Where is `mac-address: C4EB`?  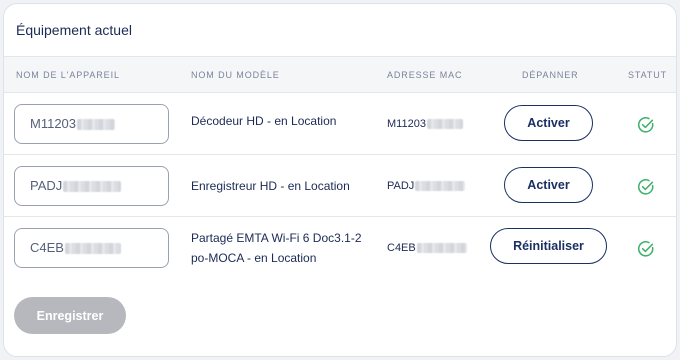 mac-address: C4EB is located at coordinates (427, 248).